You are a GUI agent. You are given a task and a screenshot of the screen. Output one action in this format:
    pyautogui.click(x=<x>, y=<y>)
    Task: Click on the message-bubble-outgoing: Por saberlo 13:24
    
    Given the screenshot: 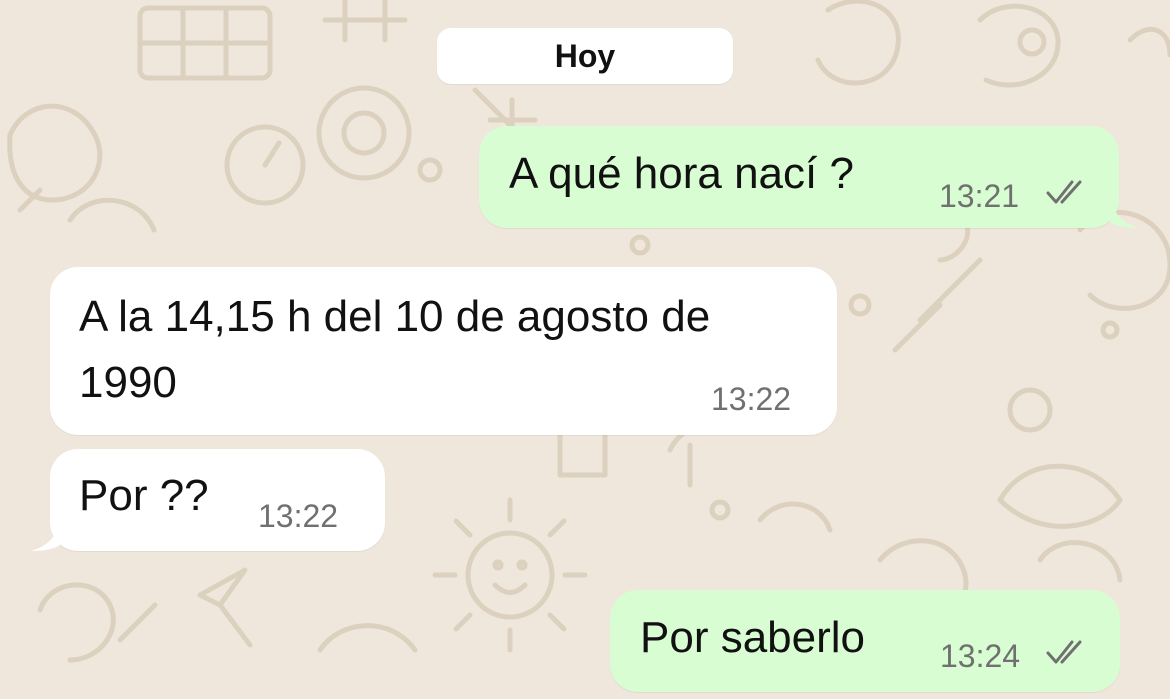 What is the action you would take?
    pyautogui.click(x=865, y=641)
    